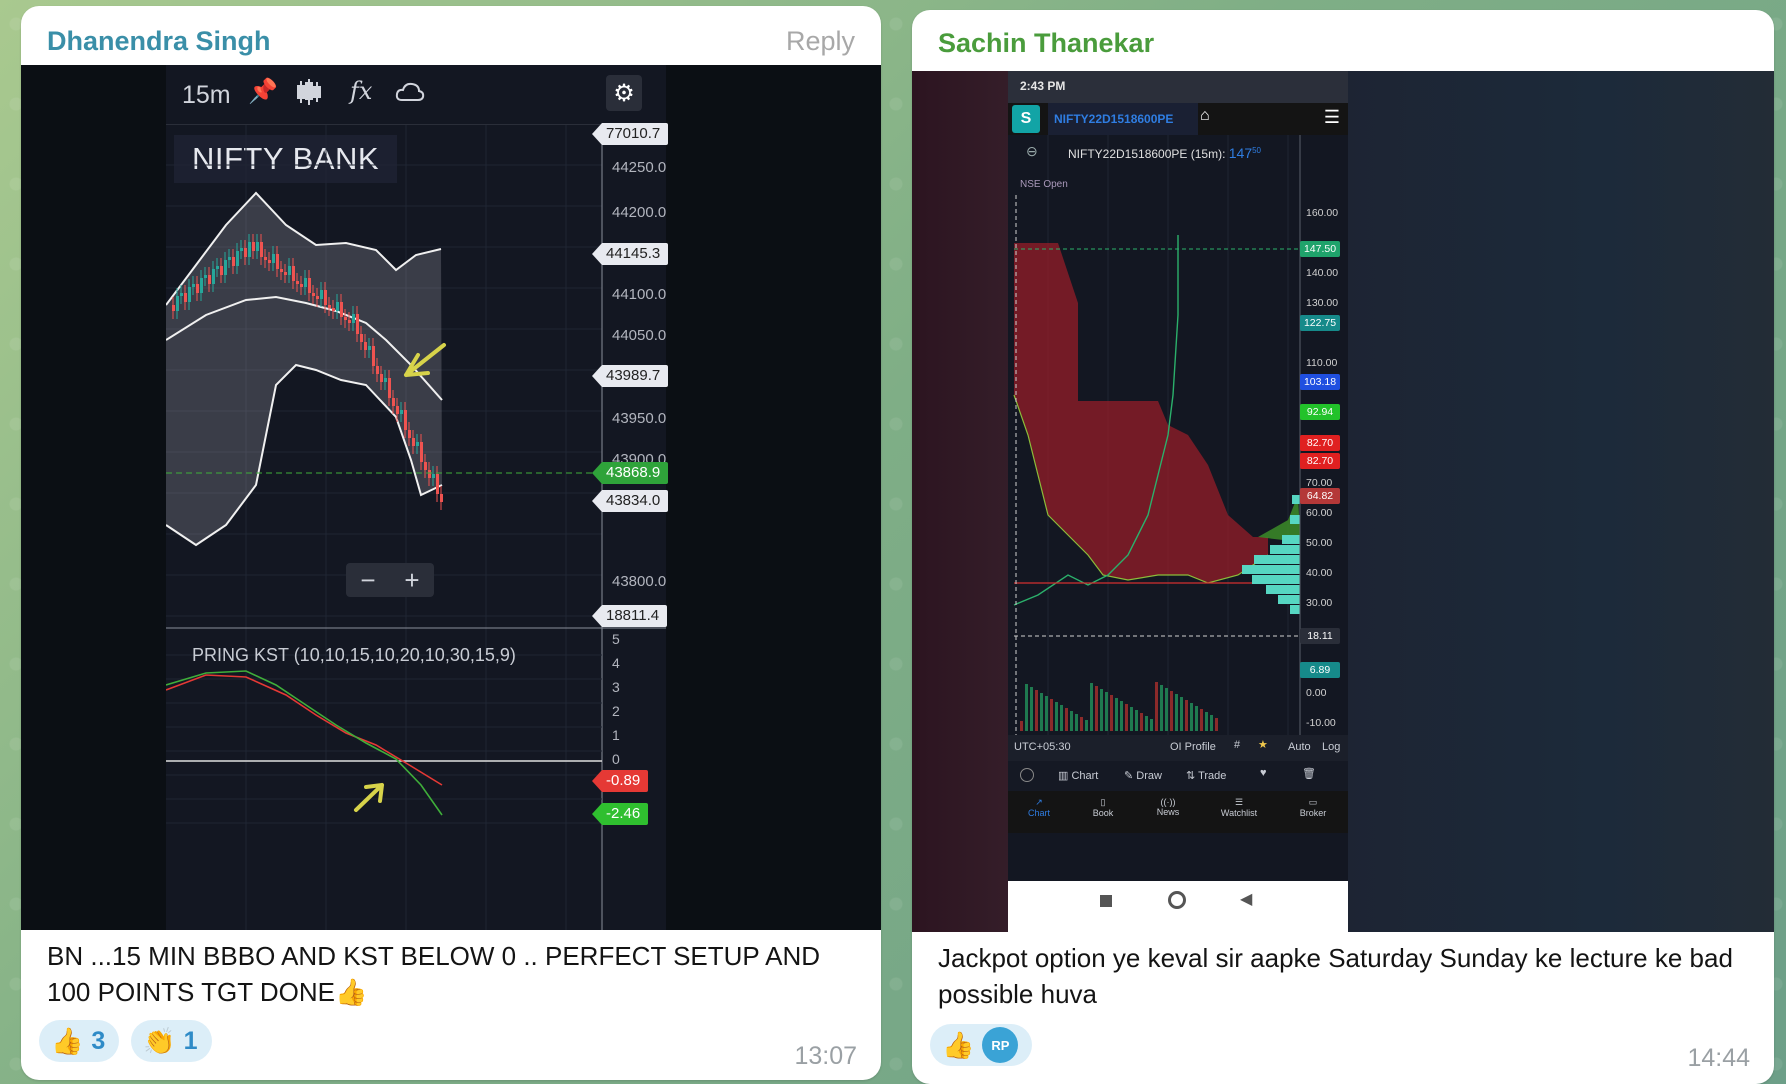 This screenshot has height=1084, width=1786. I want to click on zoom-out-icon: −, so click(368, 579).